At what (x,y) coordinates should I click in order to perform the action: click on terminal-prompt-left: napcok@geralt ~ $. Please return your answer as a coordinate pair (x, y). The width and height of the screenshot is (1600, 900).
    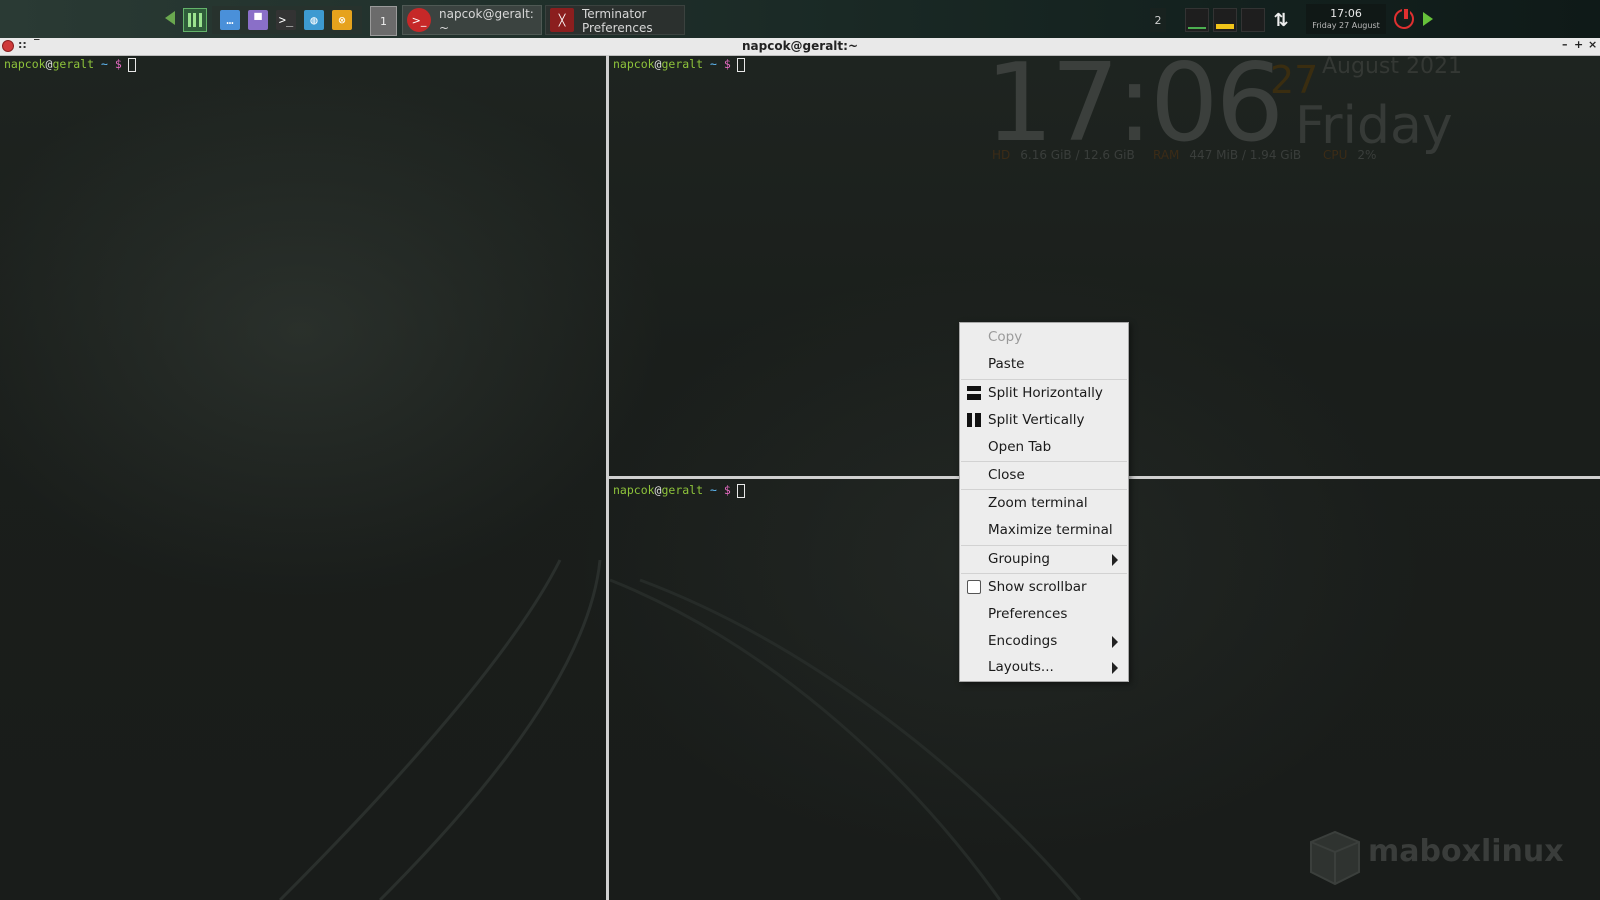
    Looking at the image, I should click on (70, 64).